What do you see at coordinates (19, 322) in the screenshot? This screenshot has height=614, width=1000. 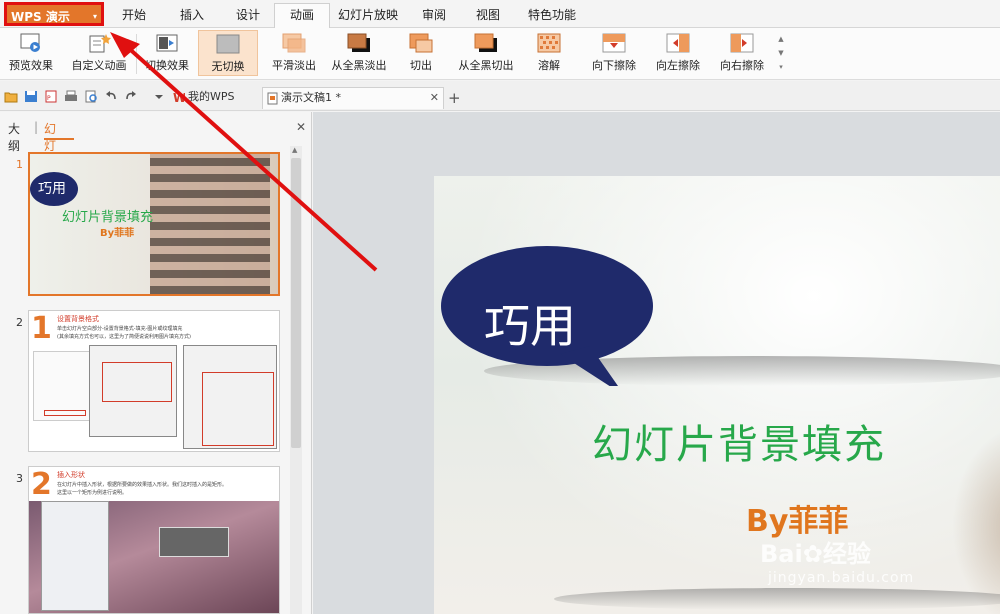 I see `slide-number: 2` at bounding box center [19, 322].